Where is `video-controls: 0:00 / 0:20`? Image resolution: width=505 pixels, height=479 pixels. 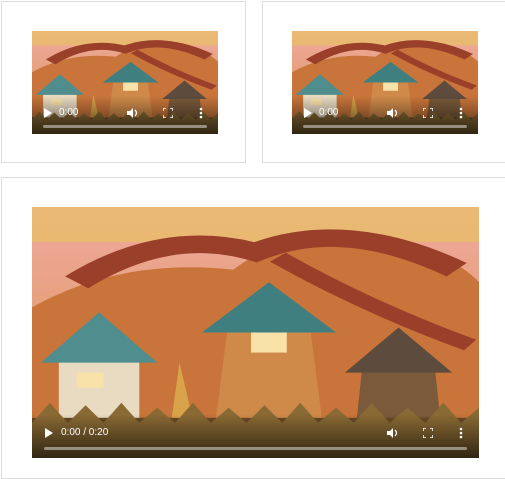 video-controls: 0:00 / 0:20 is located at coordinates (255, 436).